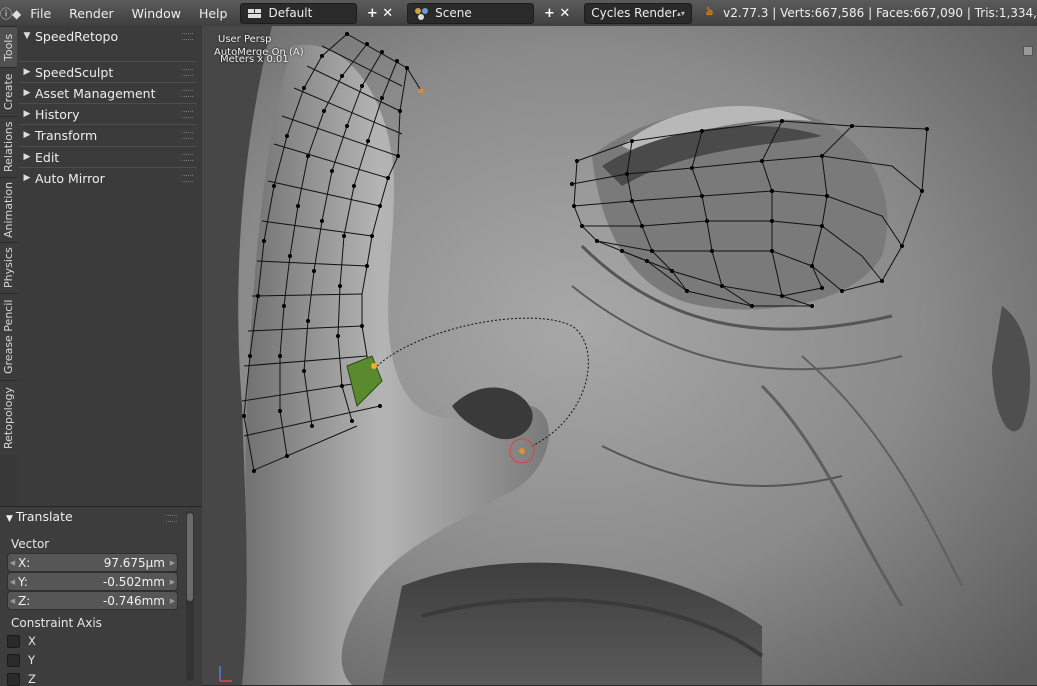 The image size is (1037, 686). Describe the element at coordinates (8, 46) in the screenshot. I see `tab-tools: Tools` at that location.